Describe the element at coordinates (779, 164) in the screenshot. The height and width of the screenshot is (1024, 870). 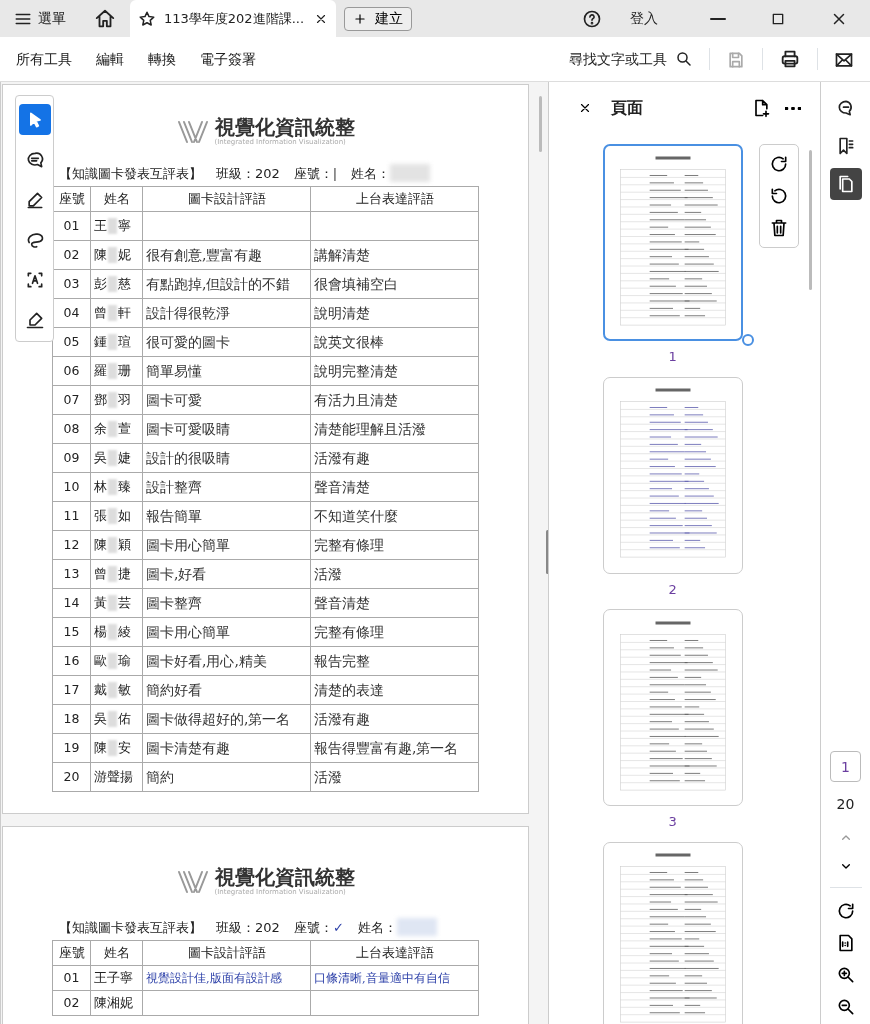
I see `rotate-clockwise-icon` at that location.